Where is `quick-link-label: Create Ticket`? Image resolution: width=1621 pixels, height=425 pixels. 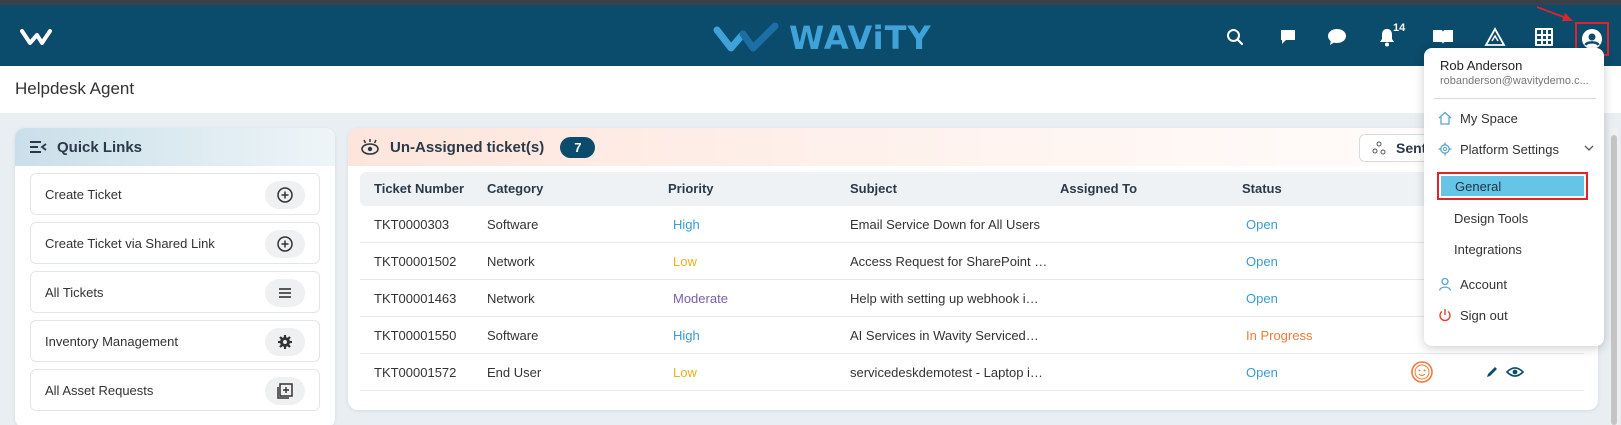 quick-link-label: Create Ticket is located at coordinates (83, 194).